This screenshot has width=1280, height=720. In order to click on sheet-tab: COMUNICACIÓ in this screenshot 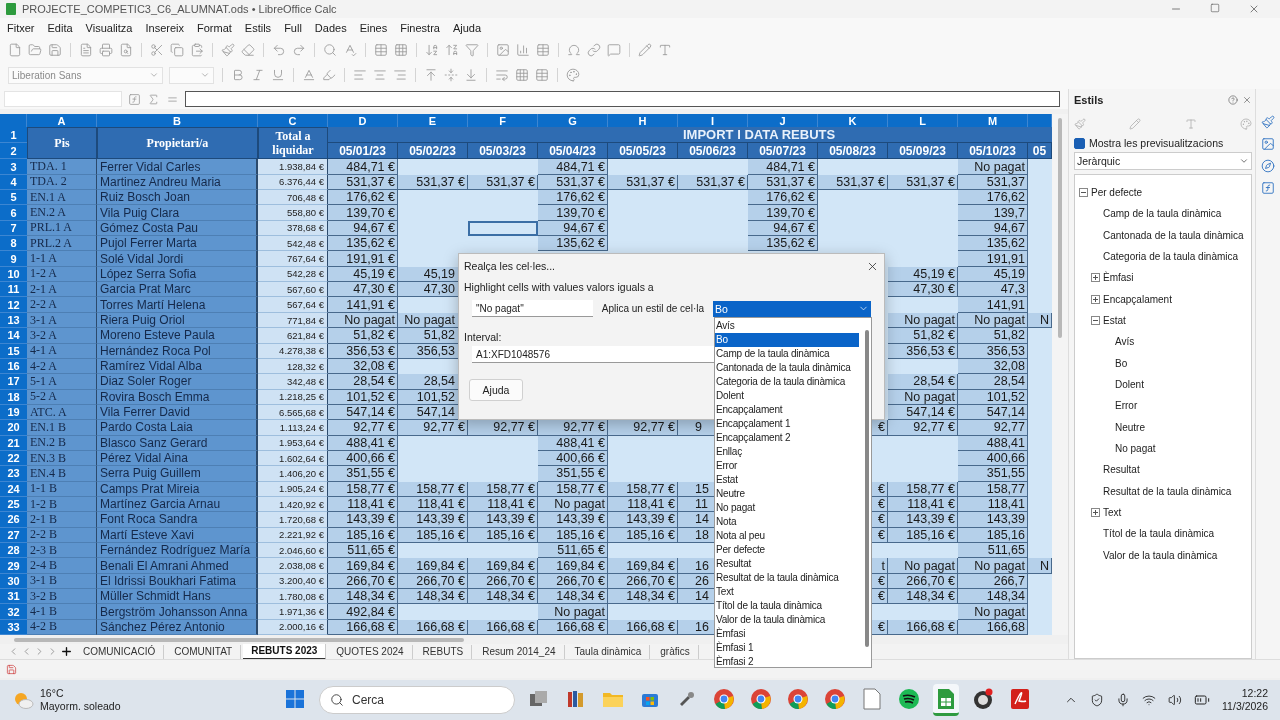, I will do `click(120, 651)`.